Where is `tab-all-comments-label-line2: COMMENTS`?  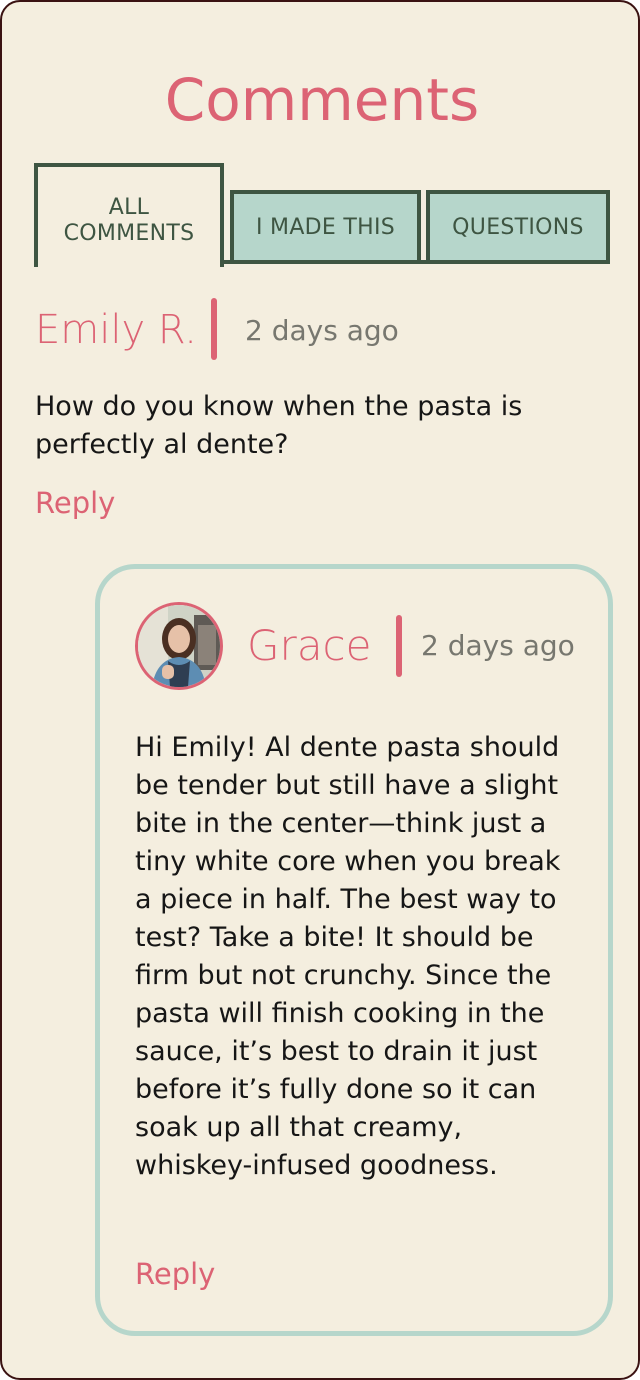
tab-all-comments-label-line2: COMMENTS is located at coordinates (129, 233).